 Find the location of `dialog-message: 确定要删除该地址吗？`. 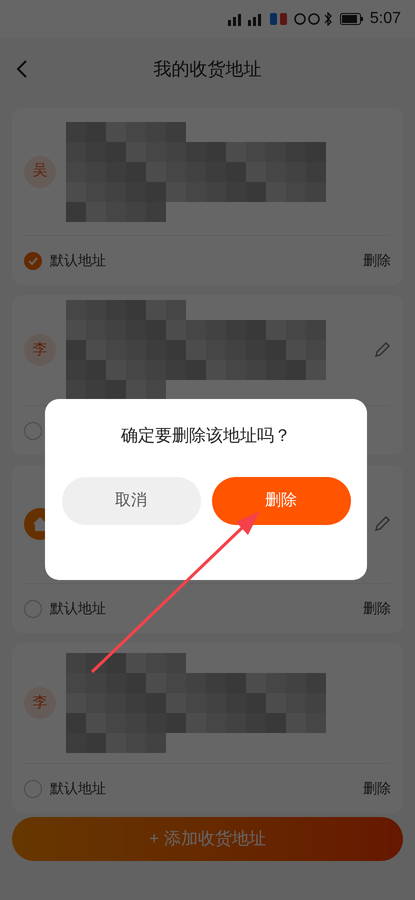

dialog-message: 确定要删除该地址吗？ is located at coordinates (206, 436).